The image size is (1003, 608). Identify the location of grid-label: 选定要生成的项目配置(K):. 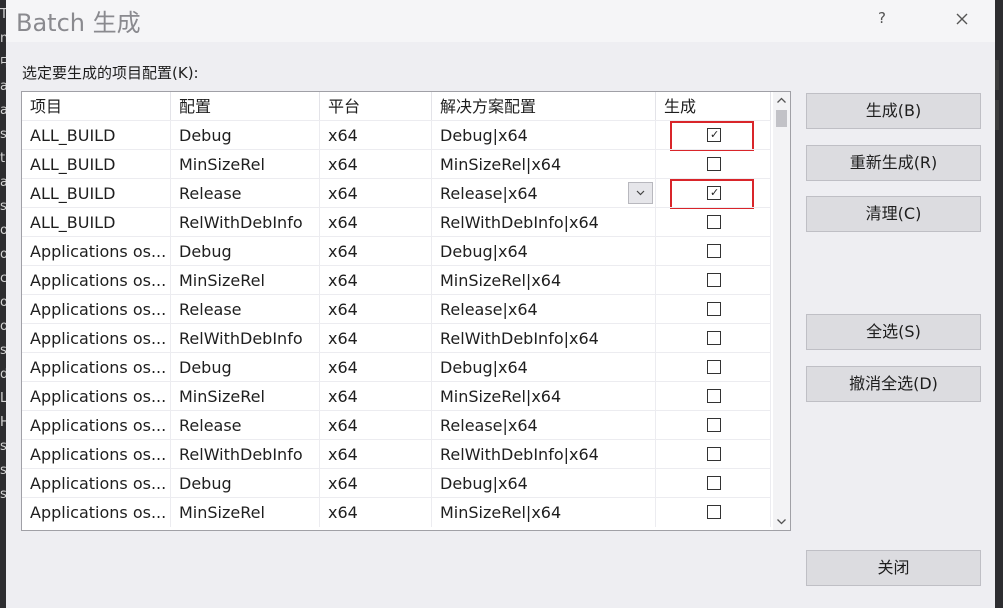
(110, 73).